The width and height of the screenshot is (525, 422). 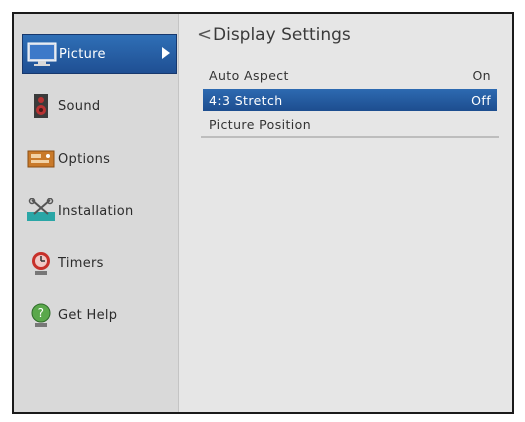 What do you see at coordinates (481, 75) in the screenshot?
I see `setting-value: On` at bounding box center [481, 75].